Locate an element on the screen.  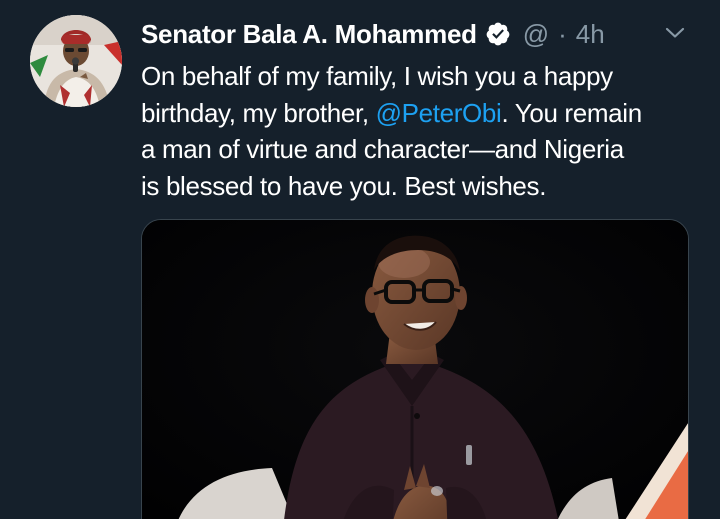
timestamp: 4h is located at coordinates (590, 34).